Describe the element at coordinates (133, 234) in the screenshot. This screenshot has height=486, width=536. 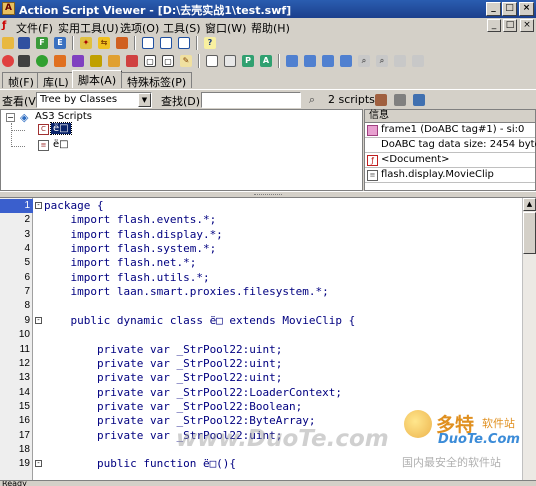
I see `code-text: import flash.display.*;` at that location.